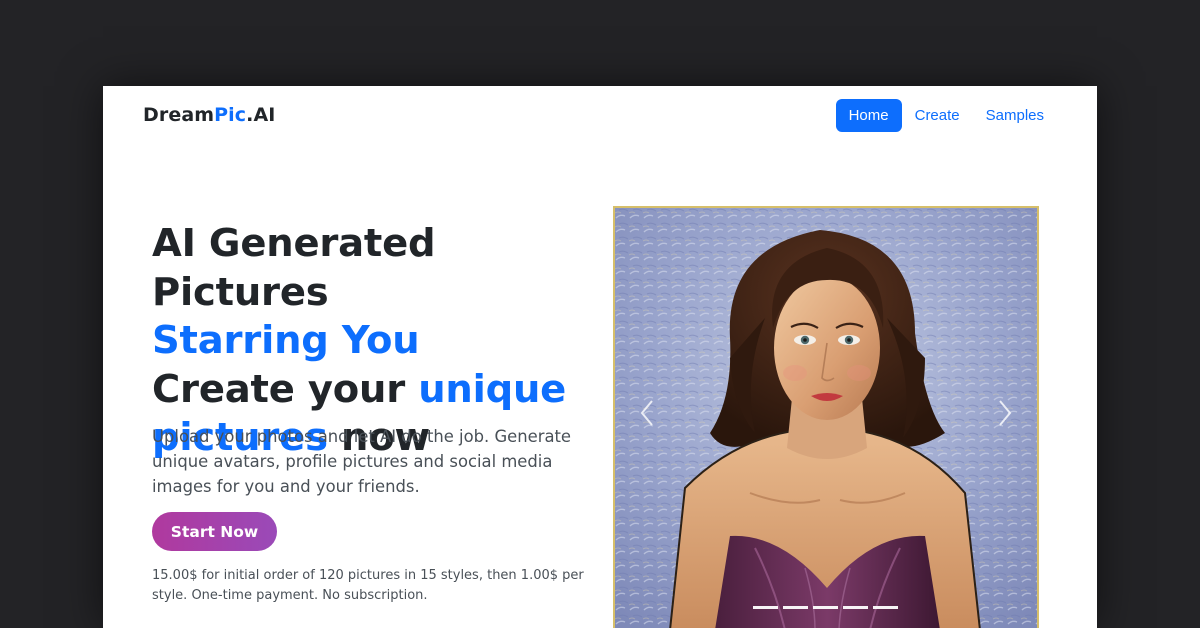  I want to click on nav-home-link: Home, so click(868, 115).